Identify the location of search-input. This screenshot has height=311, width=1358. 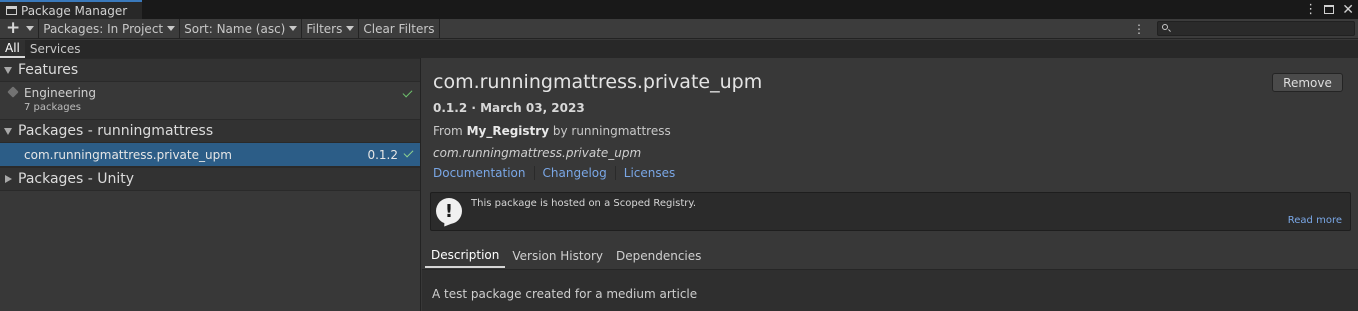
(1256, 28).